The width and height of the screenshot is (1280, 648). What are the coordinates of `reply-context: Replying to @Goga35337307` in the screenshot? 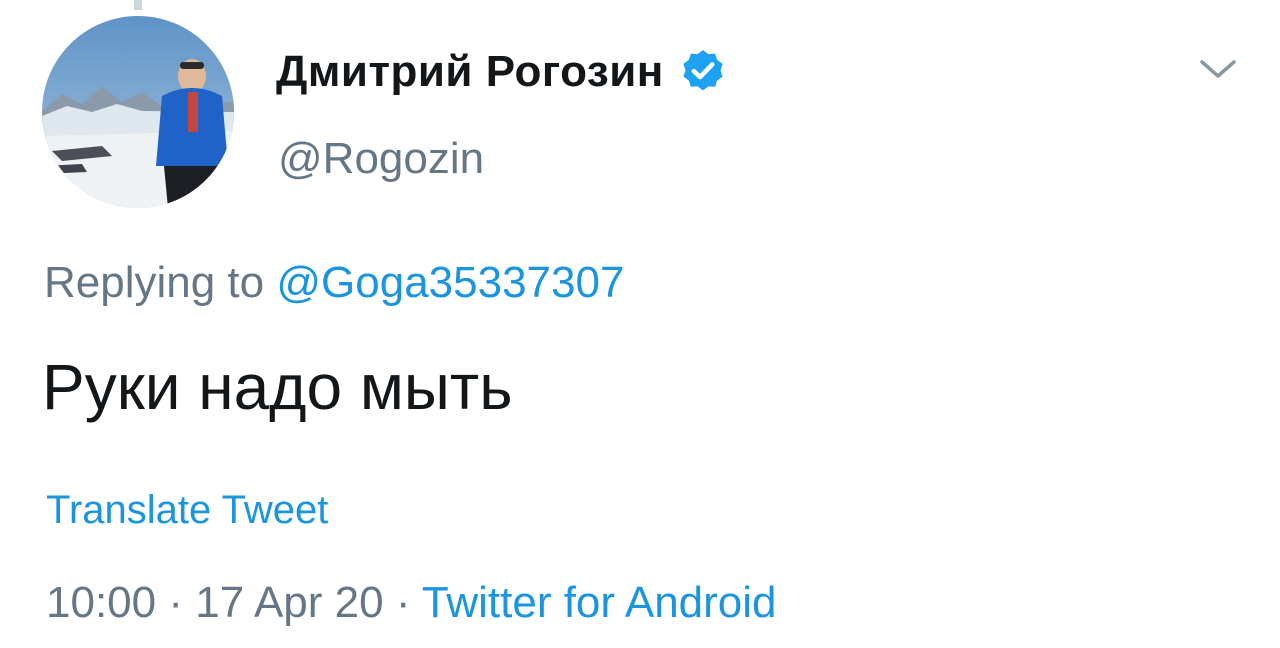 It's located at (334, 283).